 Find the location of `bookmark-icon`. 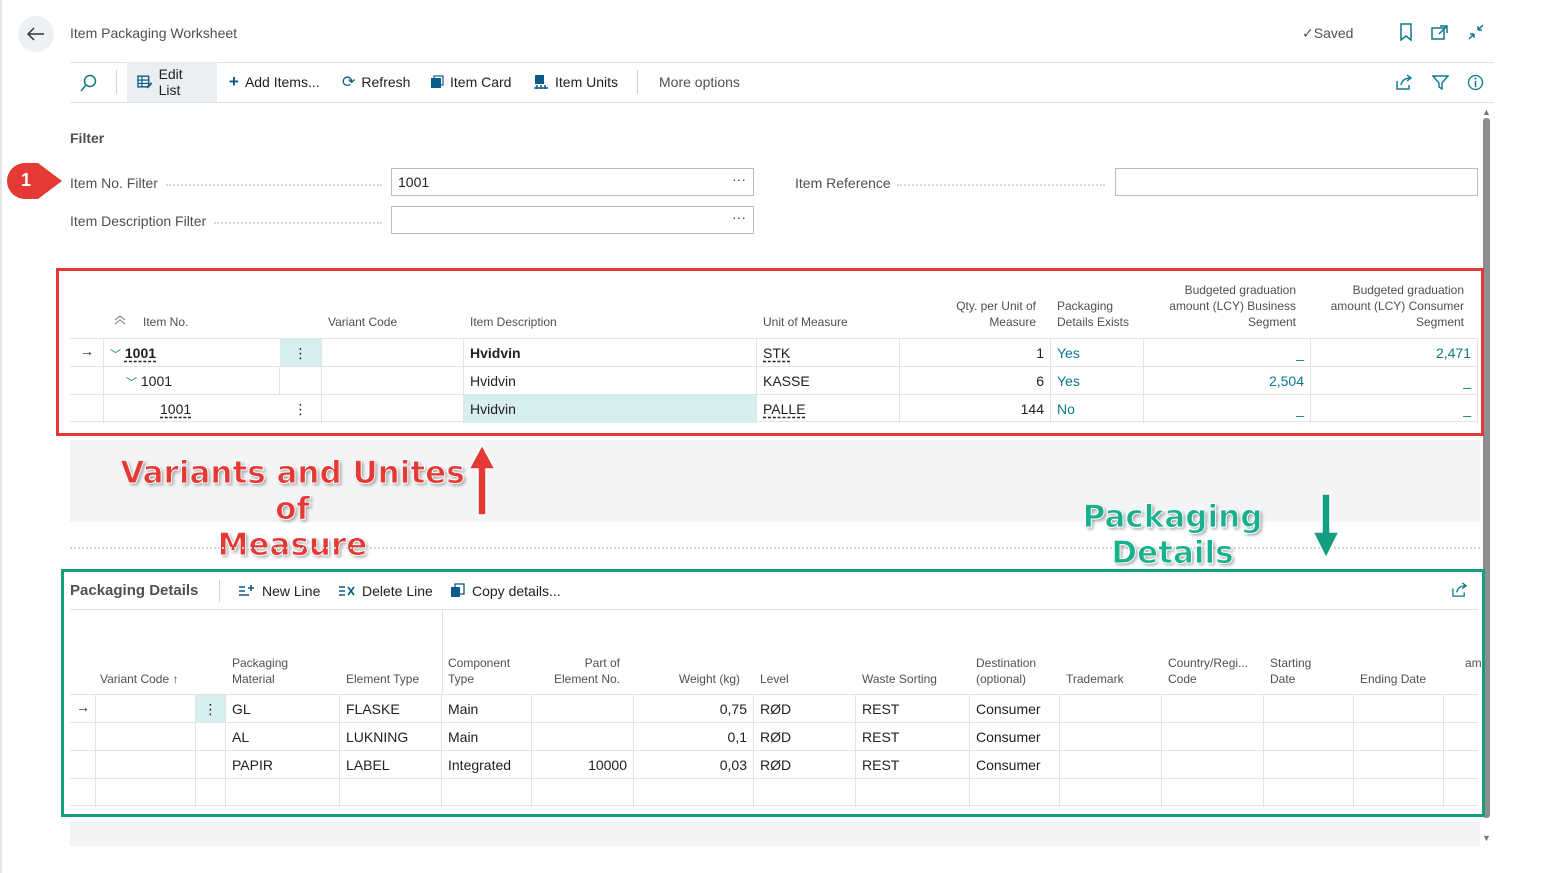

bookmark-icon is located at coordinates (1406, 32).